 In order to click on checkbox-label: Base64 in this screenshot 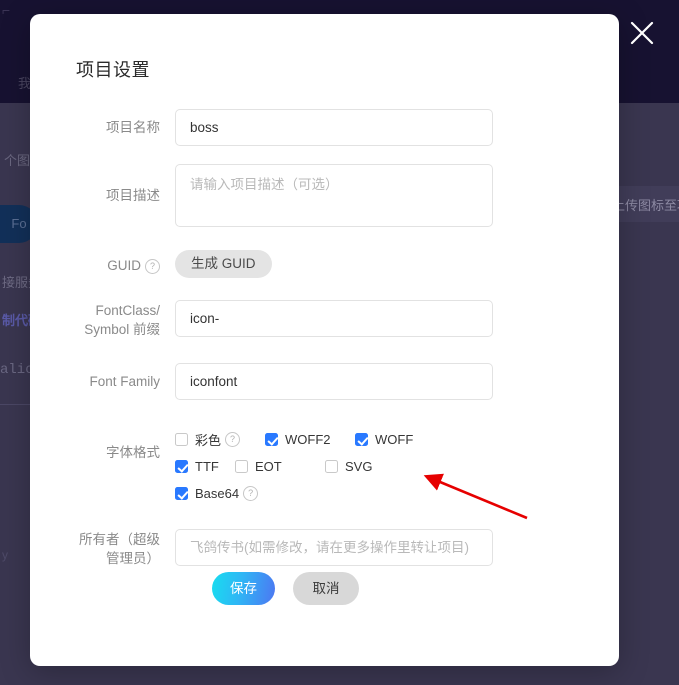, I will do `click(217, 493)`.